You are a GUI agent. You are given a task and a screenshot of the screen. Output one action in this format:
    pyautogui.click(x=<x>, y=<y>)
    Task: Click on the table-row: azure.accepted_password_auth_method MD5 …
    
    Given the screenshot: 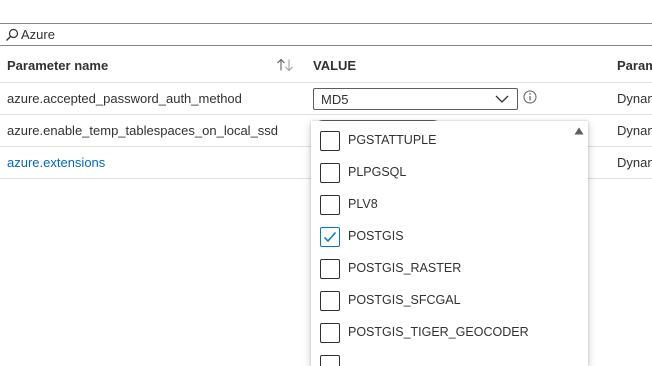 What is the action you would take?
    pyautogui.click(x=326, y=99)
    